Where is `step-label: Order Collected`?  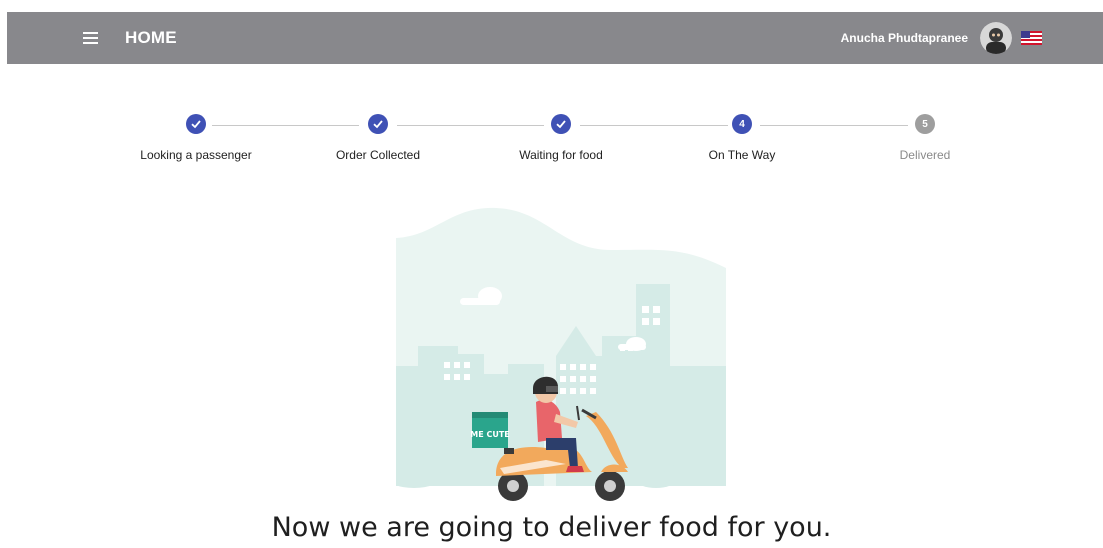
step-label: Order Collected is located at coordinates (378, 155).